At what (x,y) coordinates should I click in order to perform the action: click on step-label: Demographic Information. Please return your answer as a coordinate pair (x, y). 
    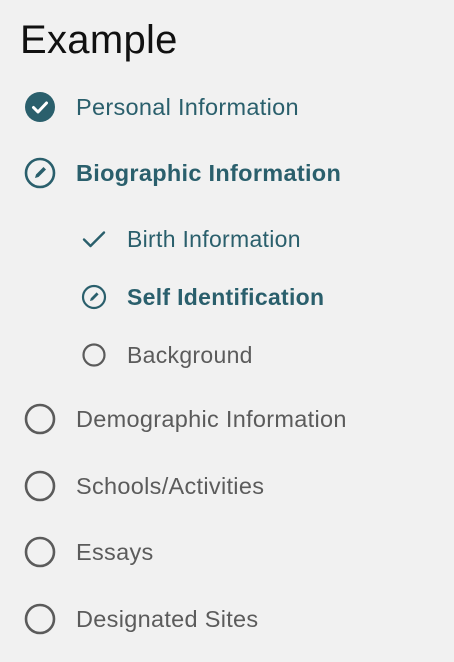
    Looking at the image, I should click on (211, 418).